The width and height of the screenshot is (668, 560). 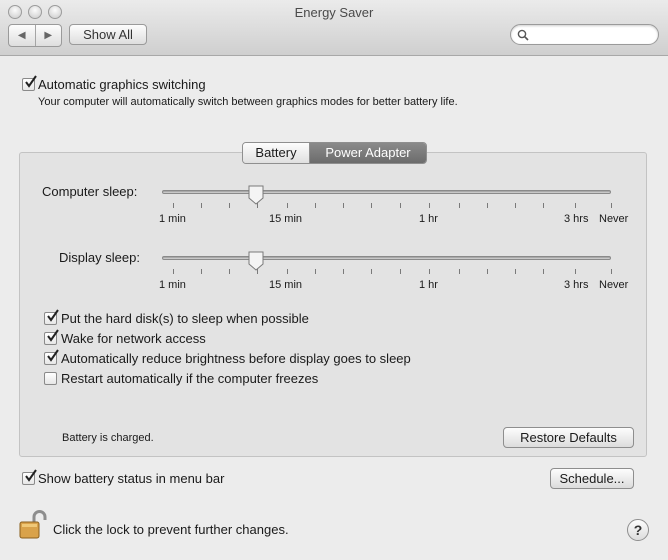 I want to click on show-battery-status-checkbox, so click(x=29, y=477).